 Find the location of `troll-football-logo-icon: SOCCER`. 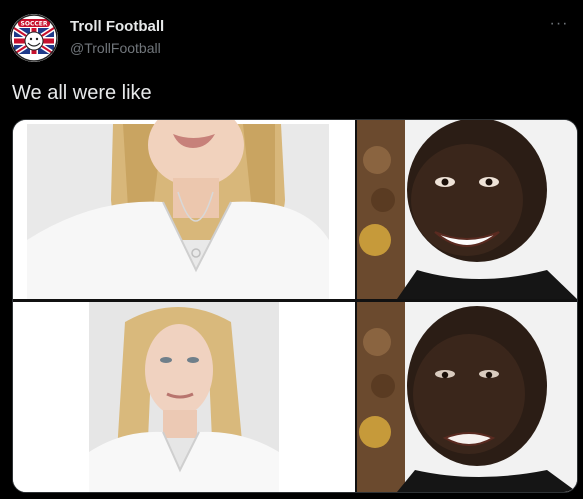

troll-football-logo-icon: SOCCER is located at coordinates (34, 38).